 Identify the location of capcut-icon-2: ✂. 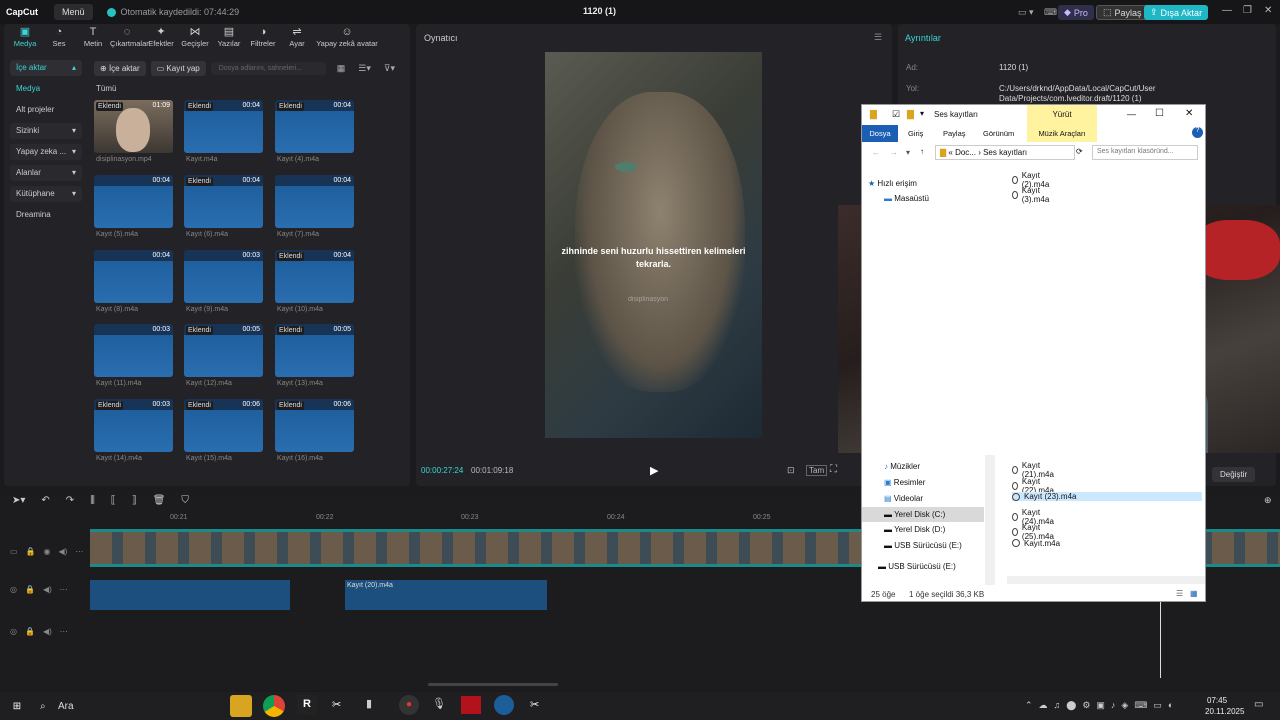
(534, 704).